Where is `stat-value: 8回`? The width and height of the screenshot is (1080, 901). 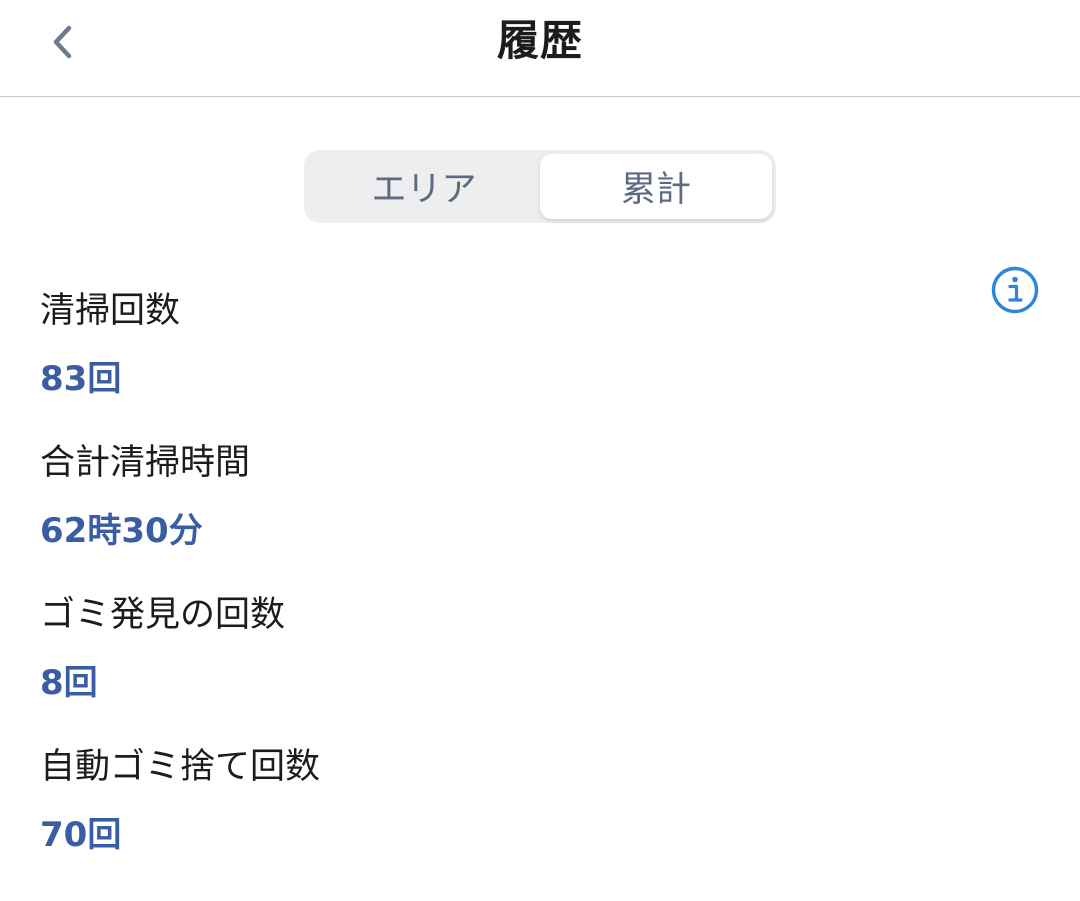
stat-value: 8回 is located at coordinates (69, 683).